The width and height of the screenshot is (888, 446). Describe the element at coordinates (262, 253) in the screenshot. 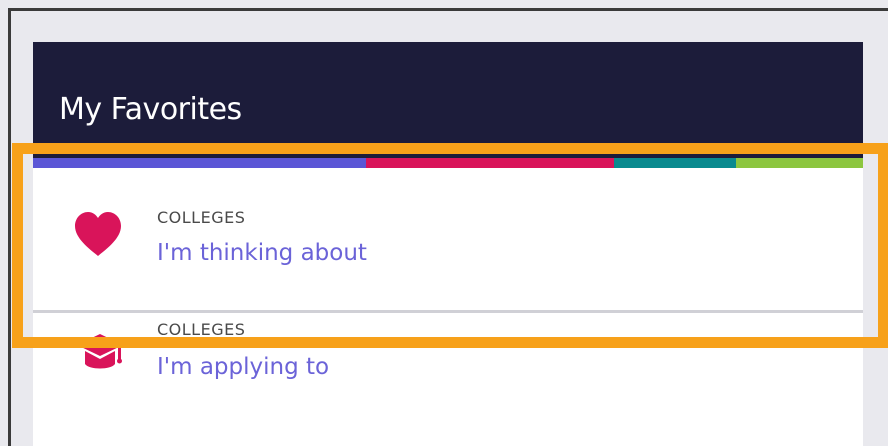

I see `item-link: I'm thinking about` at that location.